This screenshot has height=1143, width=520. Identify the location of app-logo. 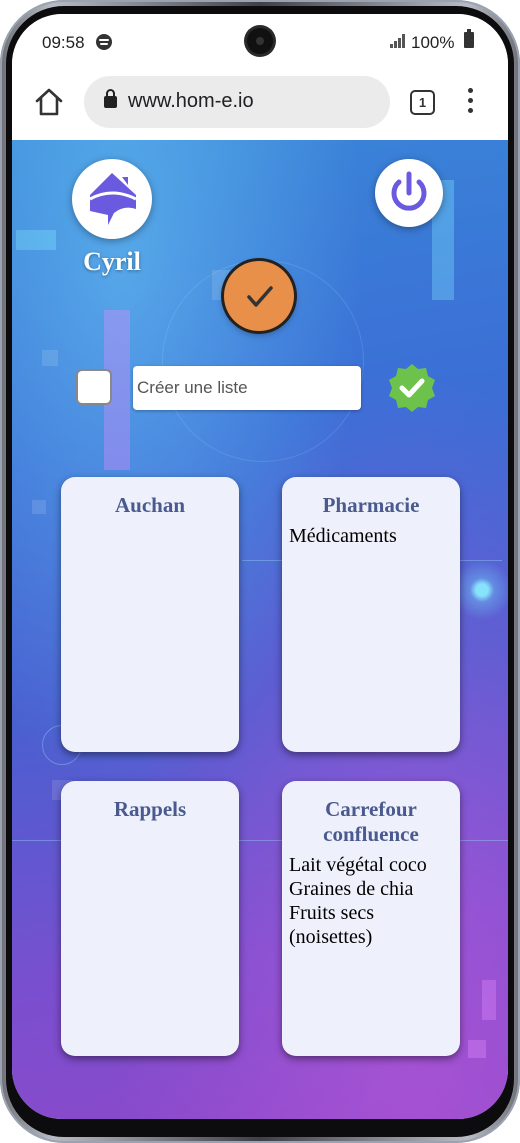
(112, 199).